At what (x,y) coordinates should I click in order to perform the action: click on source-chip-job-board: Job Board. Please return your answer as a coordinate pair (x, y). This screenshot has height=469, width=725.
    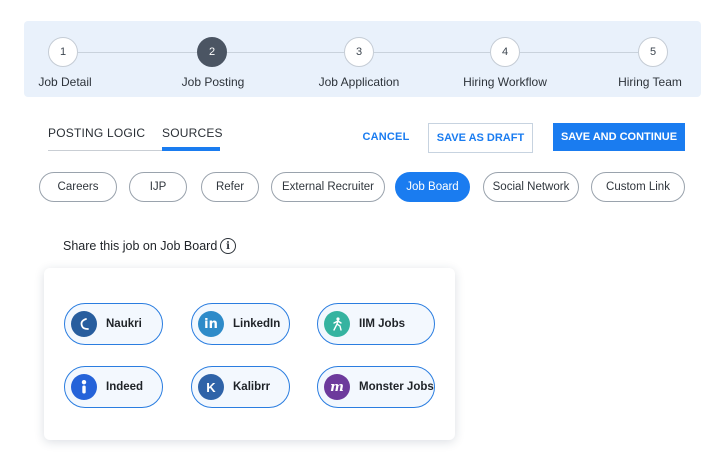
    Looking at the image, I should click on (432, 187).